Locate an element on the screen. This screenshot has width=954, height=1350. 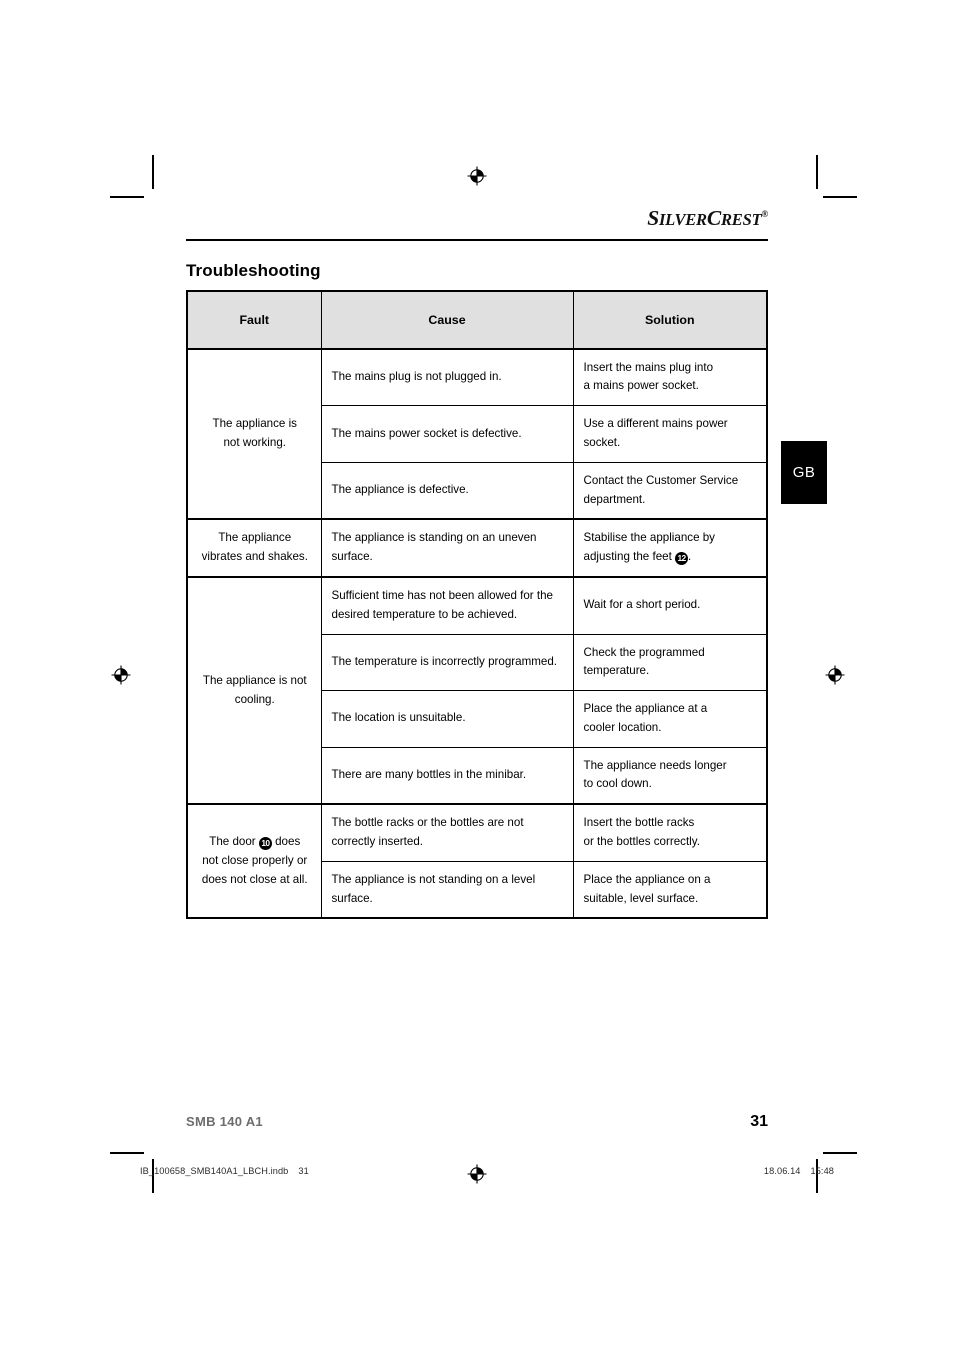
crop-mark-bottom-left-vertical is located at coordinates (153, 1176).